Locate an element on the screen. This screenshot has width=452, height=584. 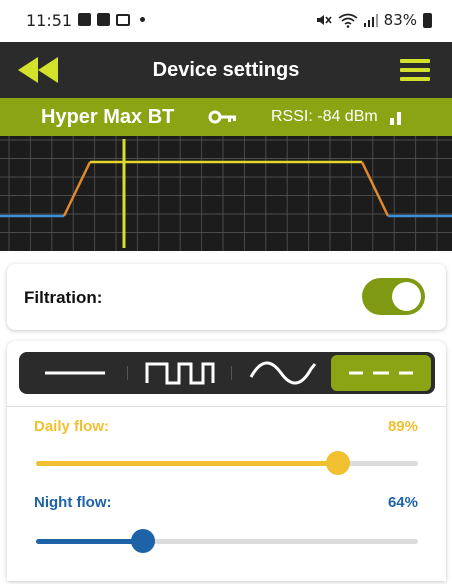
page-title: Device settings is located at coordinates (226, 70).